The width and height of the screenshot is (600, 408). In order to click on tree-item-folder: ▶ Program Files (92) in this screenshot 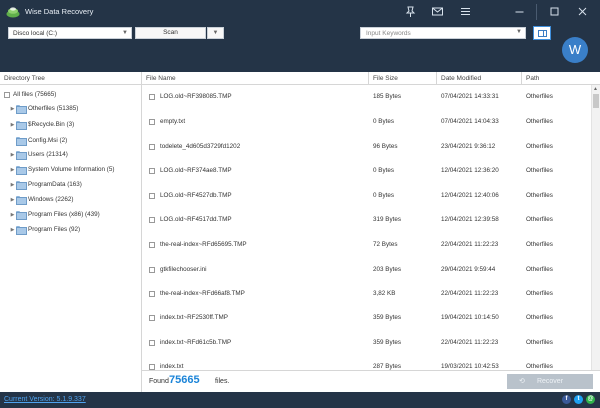, I will do `click(44, 229)`.